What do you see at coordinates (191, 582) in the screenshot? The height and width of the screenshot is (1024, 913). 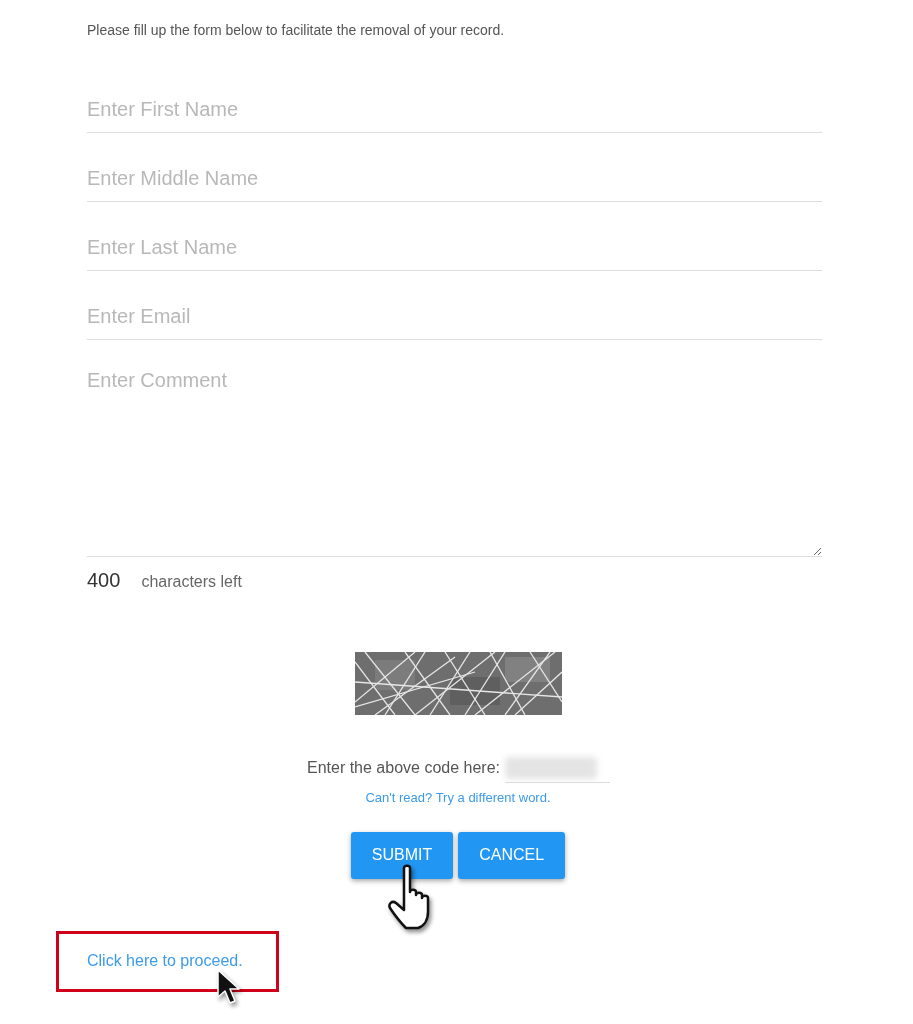 I see `characters-left-label: characters left` at bounding box center [191, 582].